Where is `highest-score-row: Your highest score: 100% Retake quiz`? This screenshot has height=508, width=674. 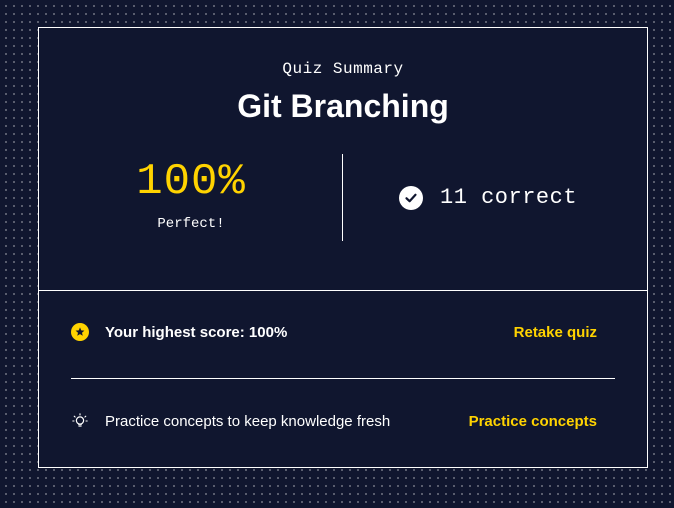
highest-score-row: Your highest score: 100% Retake quiz is located at coordinates (343, 332).